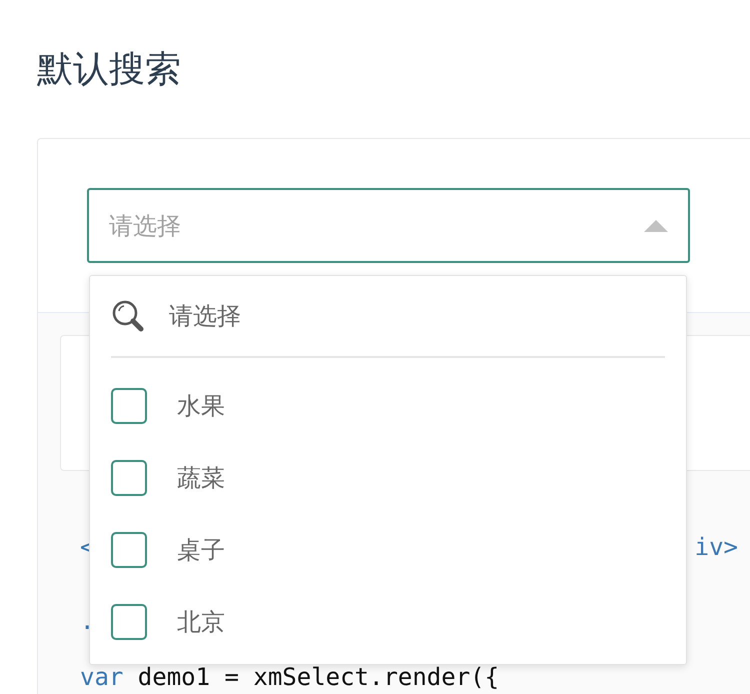  What do you see at coordinates (290, 677) in the screenshot?
I see `code-text: var demo1 = xmSelect.render({` at bounding box center [290, 677].